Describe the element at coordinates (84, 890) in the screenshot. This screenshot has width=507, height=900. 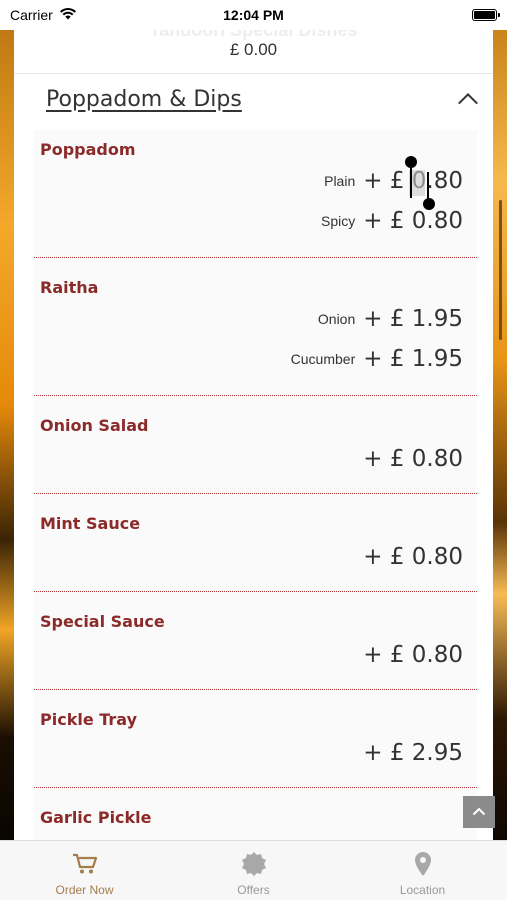
I see `tab-label: Order Now` at that location.